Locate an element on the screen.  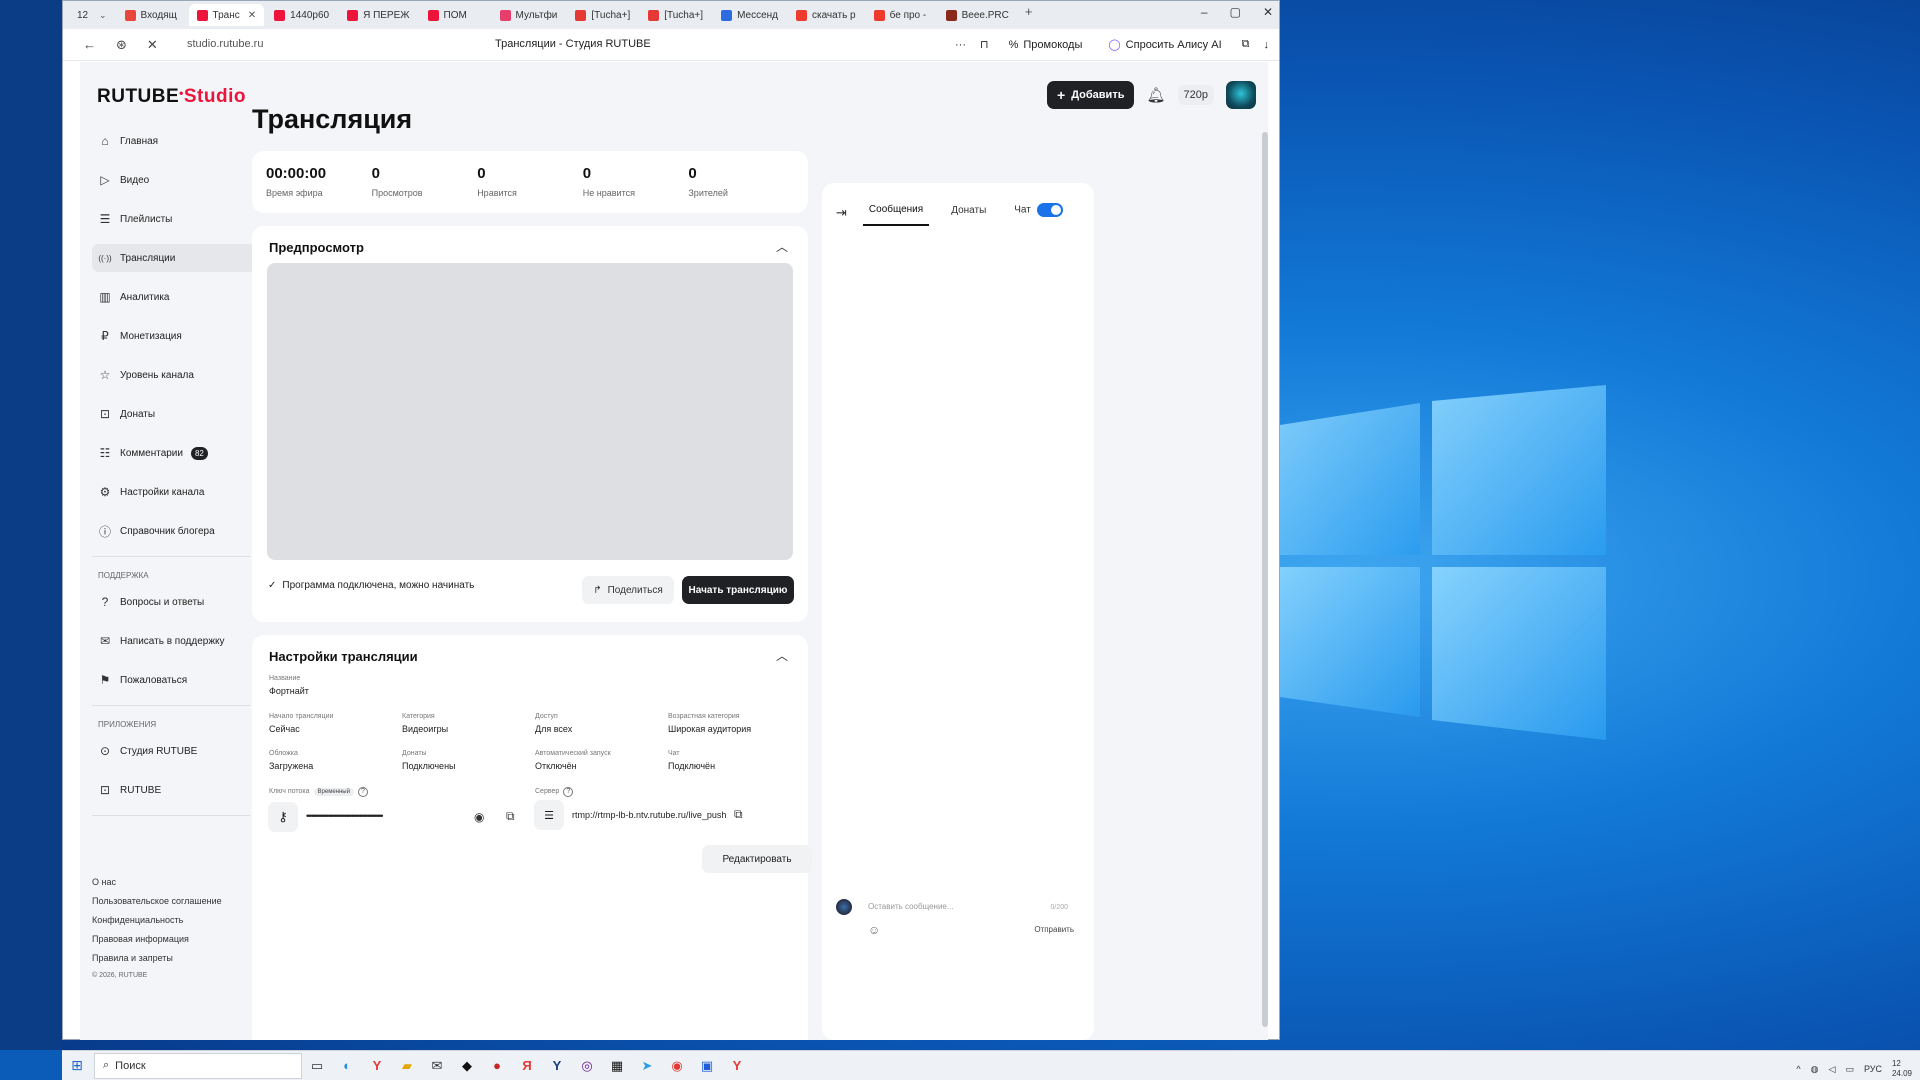
footer-link: Конфиденциальность is located at coordinates (157, 920).